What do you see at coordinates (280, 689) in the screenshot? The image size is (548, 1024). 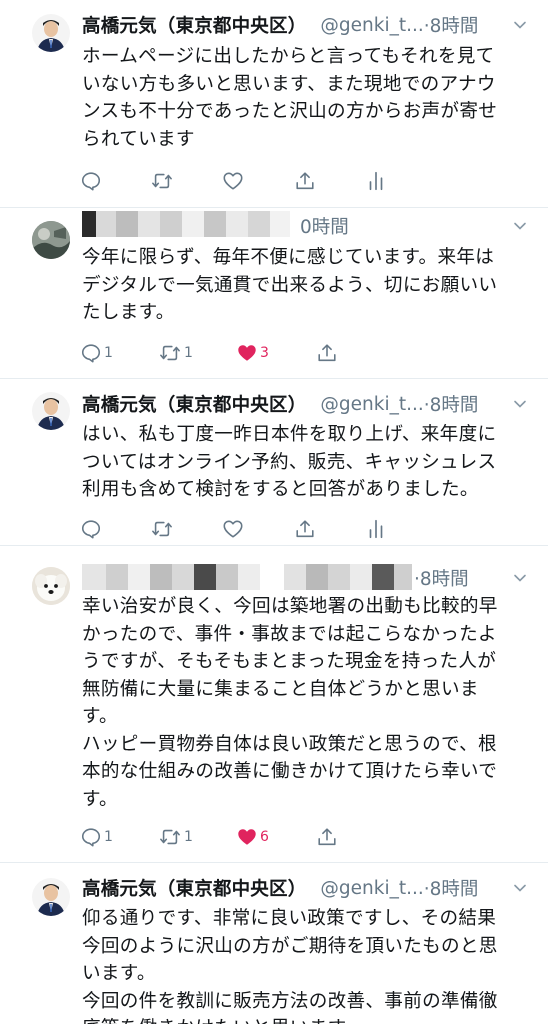 I see `tweet-line: 無防備に大量に集まること自体どうかと思いま` at bounding box center [280, 689].